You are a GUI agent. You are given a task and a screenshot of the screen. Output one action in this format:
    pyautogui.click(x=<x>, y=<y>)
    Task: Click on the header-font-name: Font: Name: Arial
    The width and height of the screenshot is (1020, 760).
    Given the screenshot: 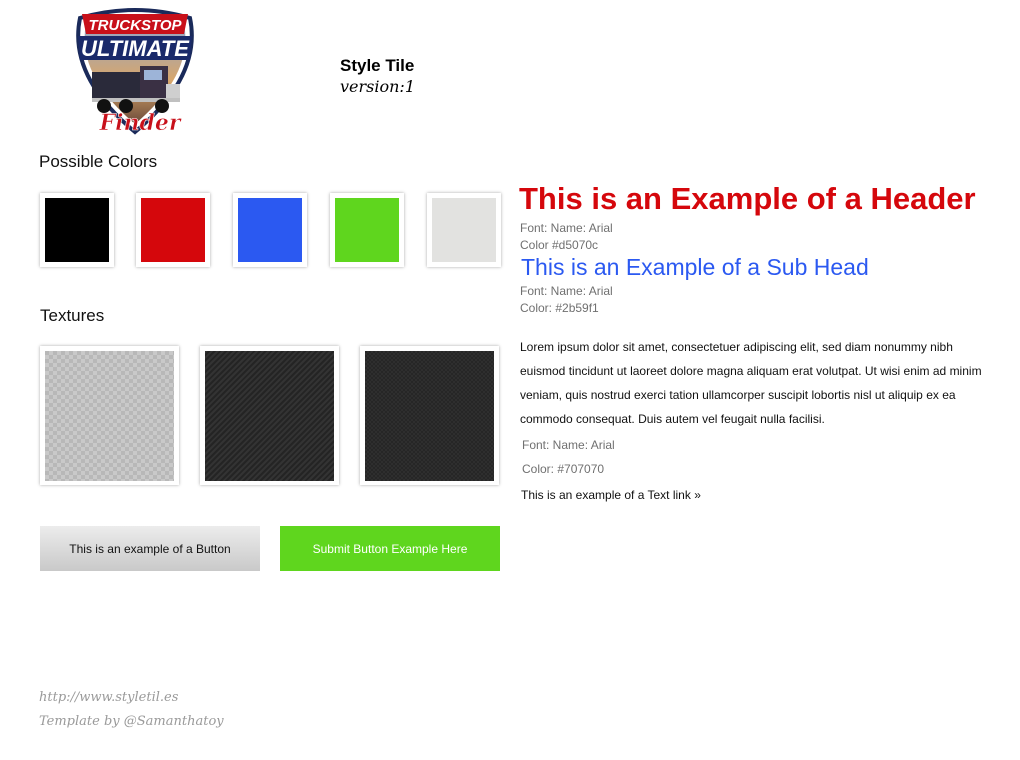 What is the action you would take?
    pyautogui.click(x=566, y=228)
    